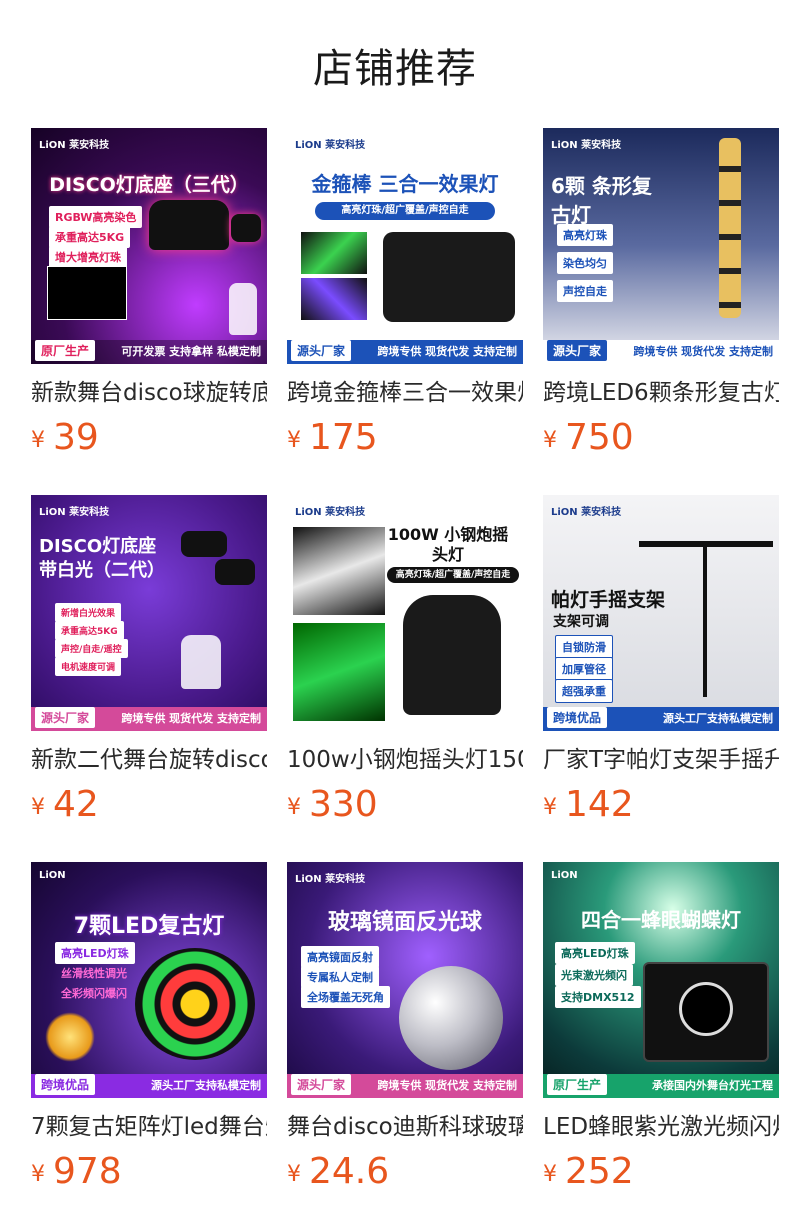  I want to click on image-headline: 四合一蜂眼蝴蝶灯, so click(661, 920).